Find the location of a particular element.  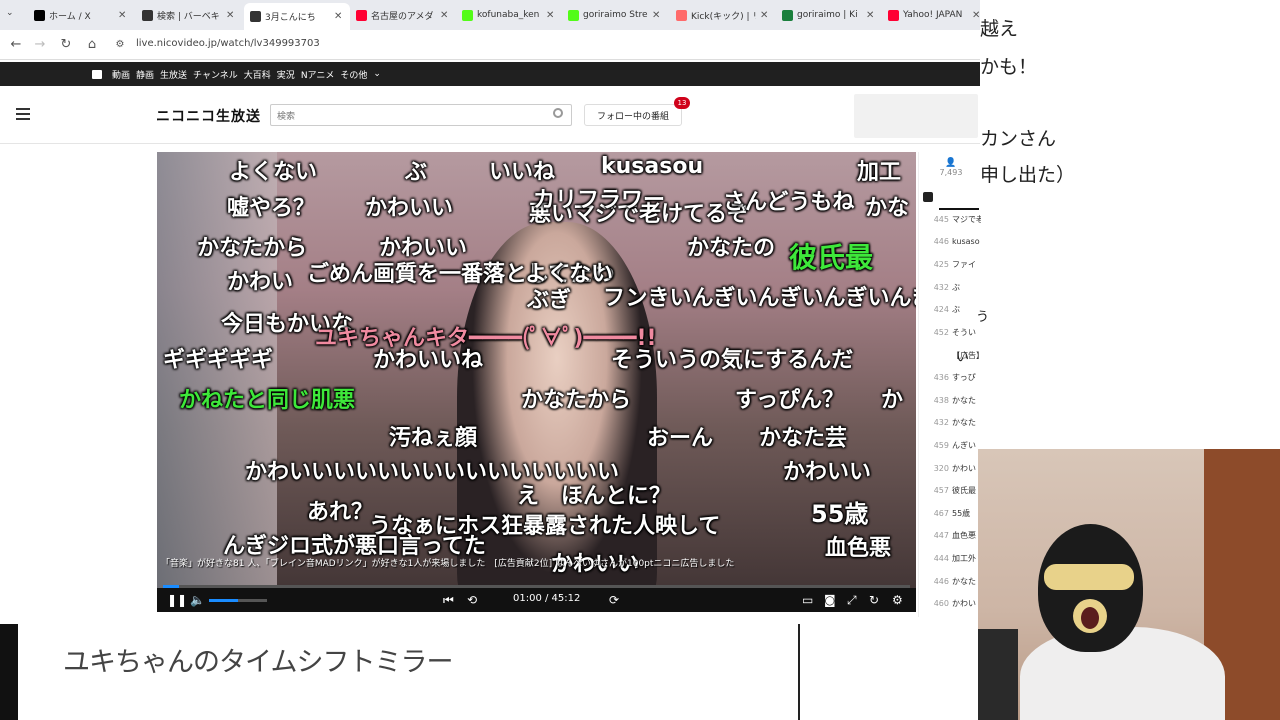

comment-text: すっぴ is located at coordinates (964, 378).